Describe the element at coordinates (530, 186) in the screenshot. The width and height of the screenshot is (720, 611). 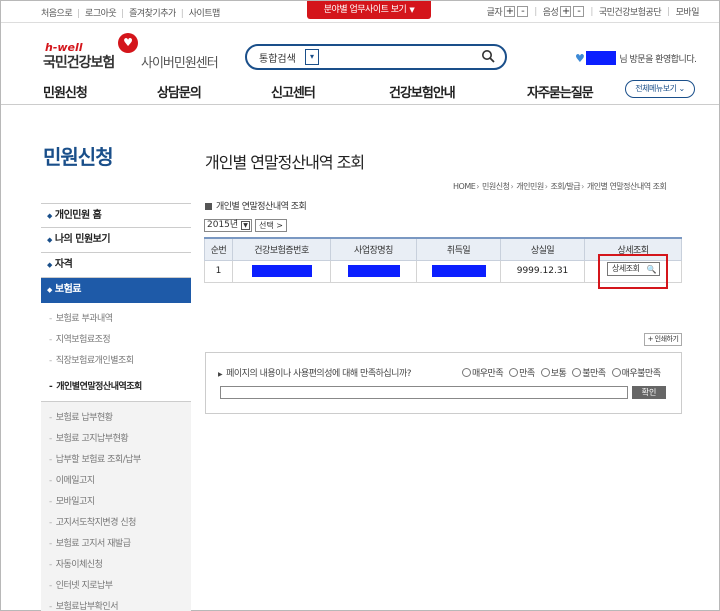
I see `breadcrumb-personal: 개인민원` at that location.